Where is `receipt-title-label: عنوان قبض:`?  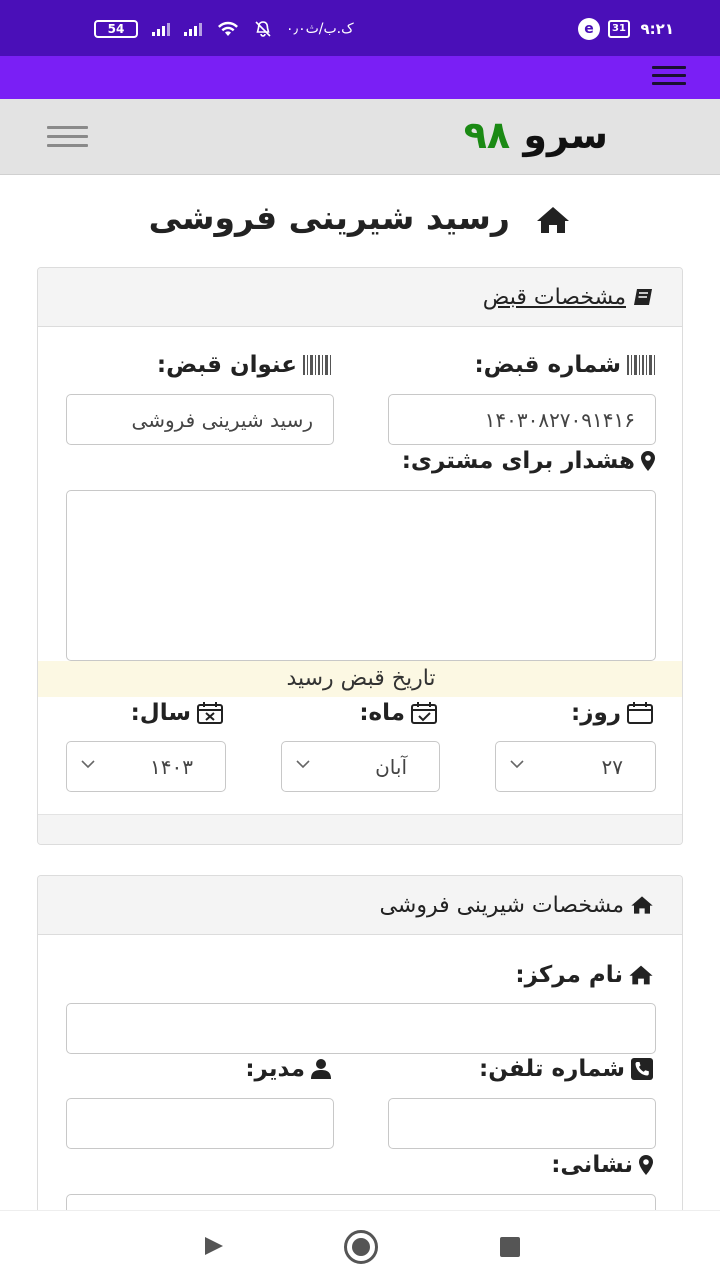
receipt-title-label: عنوان قبض: is located at coordinates (244, 365).